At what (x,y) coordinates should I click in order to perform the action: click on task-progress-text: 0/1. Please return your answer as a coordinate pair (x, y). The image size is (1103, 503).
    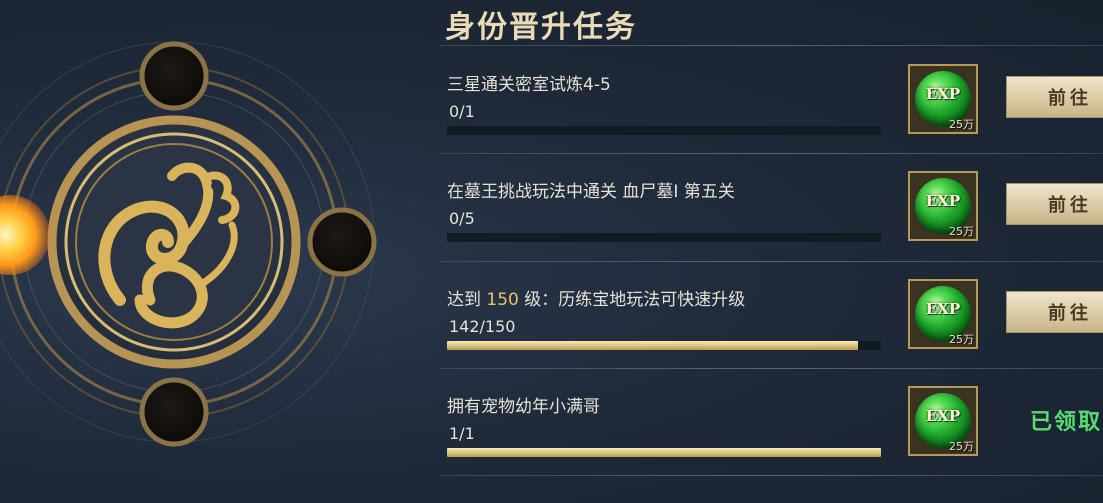
    Looking at the image, I should click on (462, 111).